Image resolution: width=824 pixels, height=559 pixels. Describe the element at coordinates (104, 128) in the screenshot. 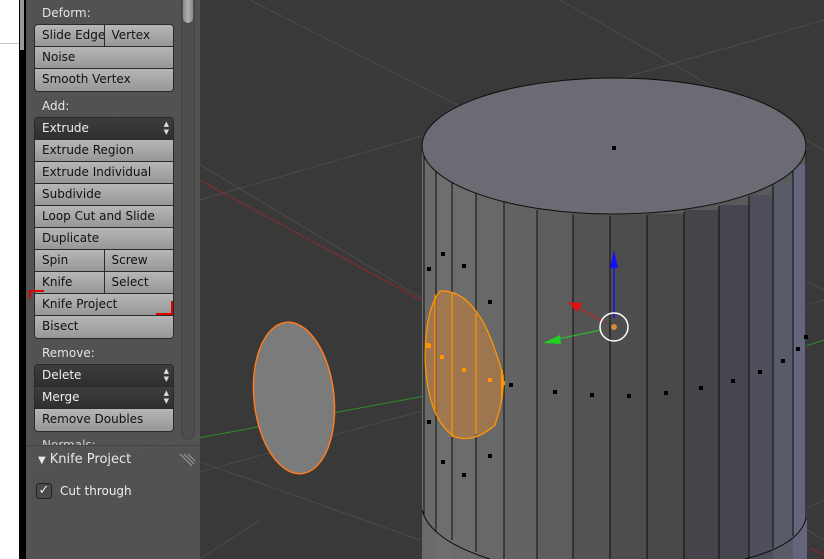

I see `extrude-dropdown: Extrude ▲ ▼` at that location.